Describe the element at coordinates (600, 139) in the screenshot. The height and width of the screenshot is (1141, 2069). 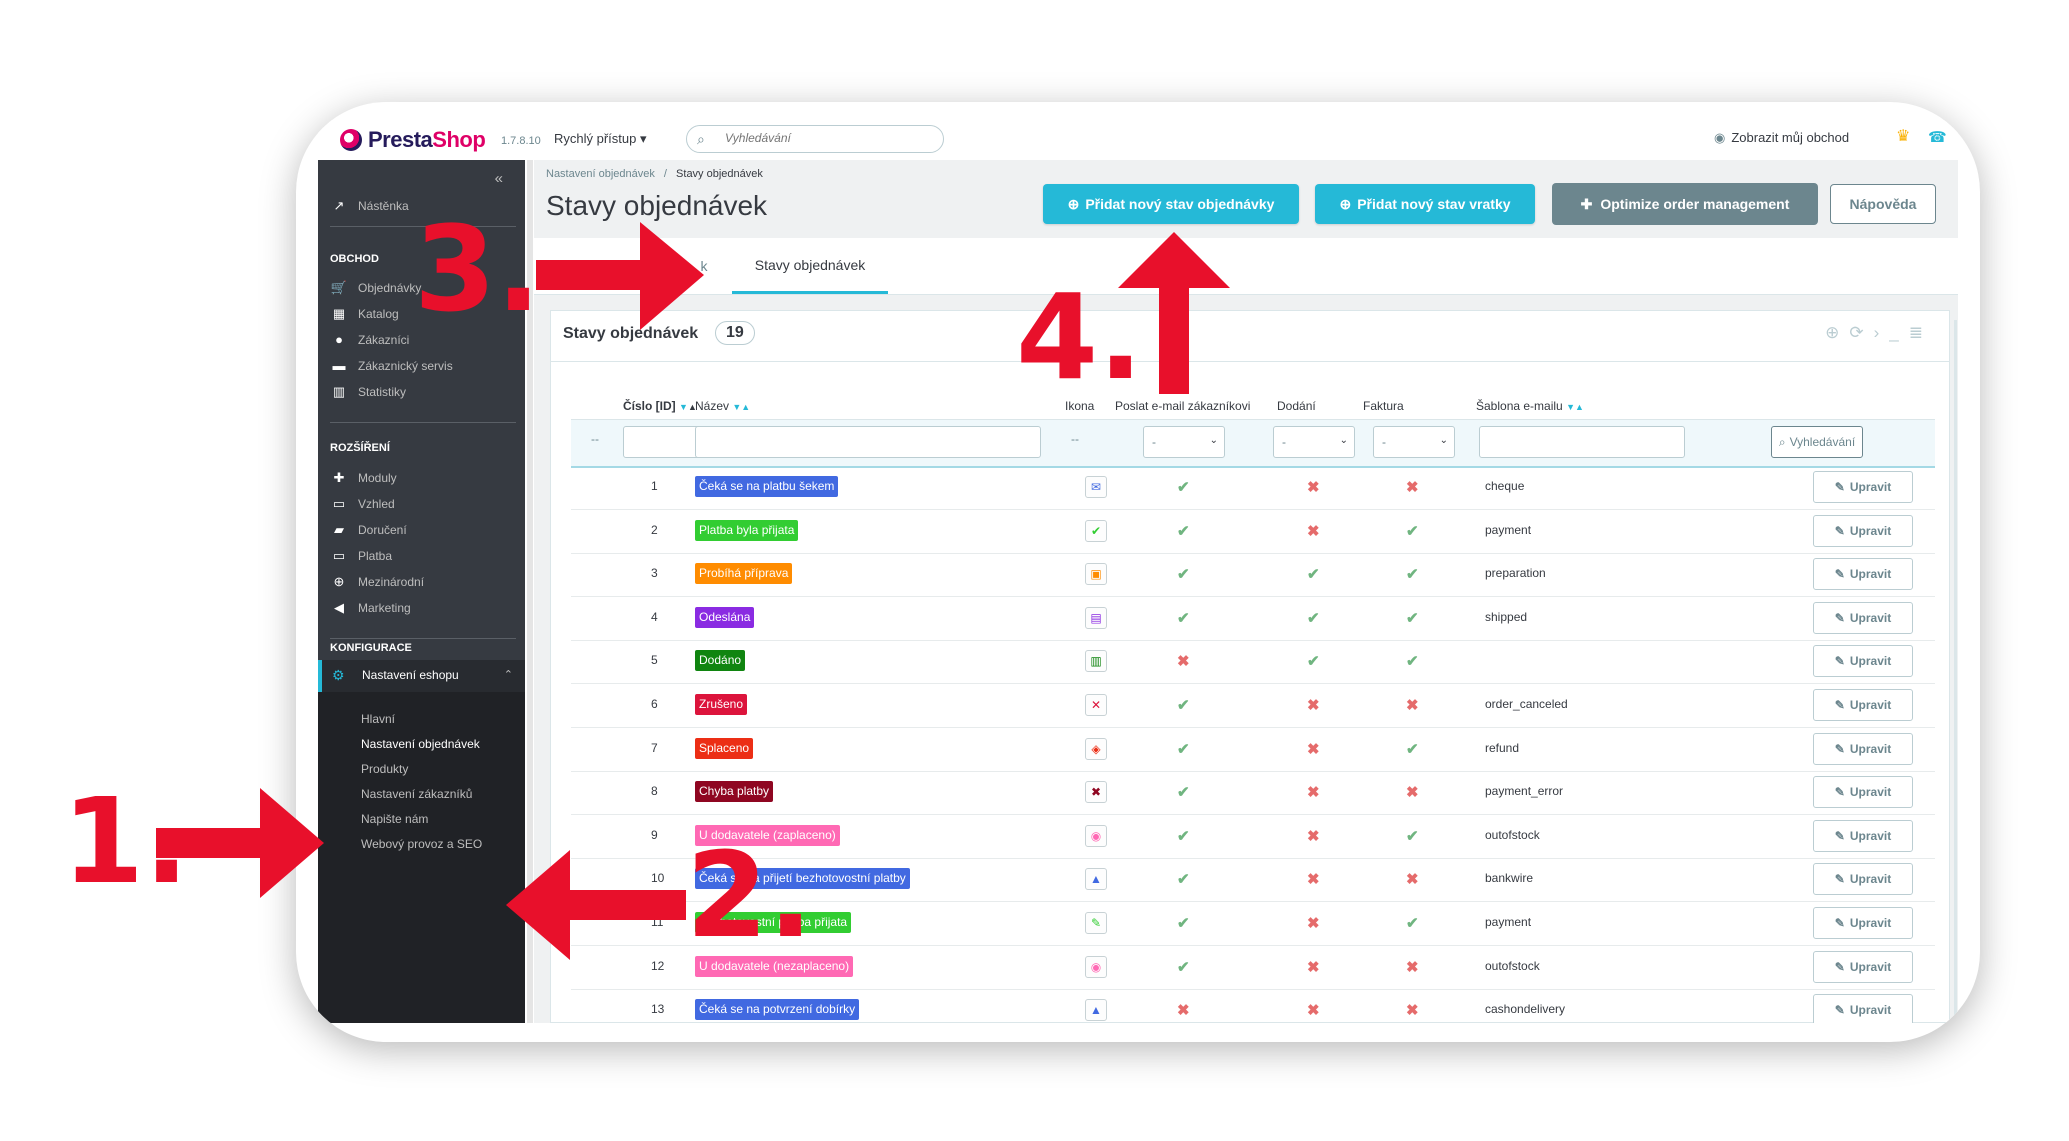
I see `quick-access-dropdown: Rychlý přístup ▾` at that location.